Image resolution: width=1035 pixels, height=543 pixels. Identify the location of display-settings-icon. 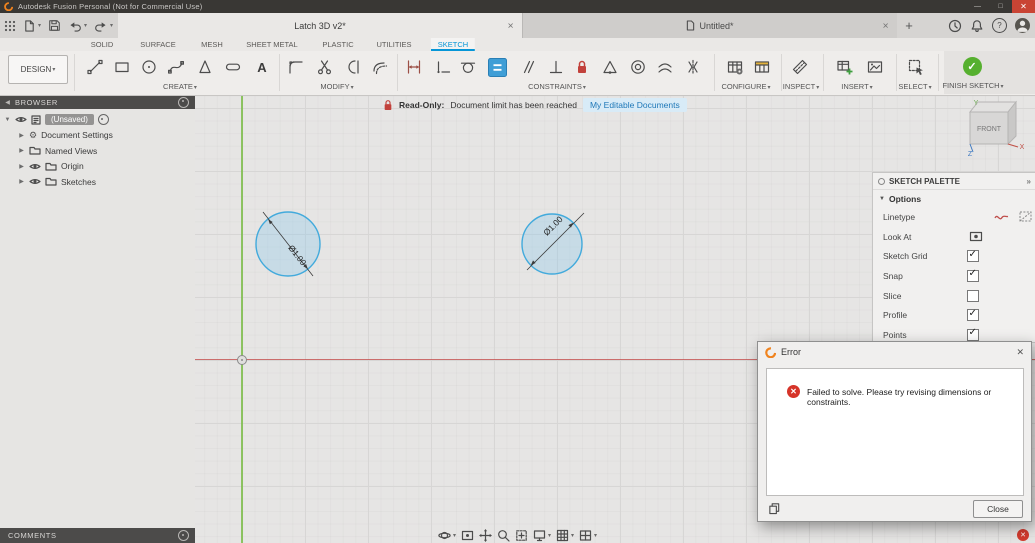
(542, 535).